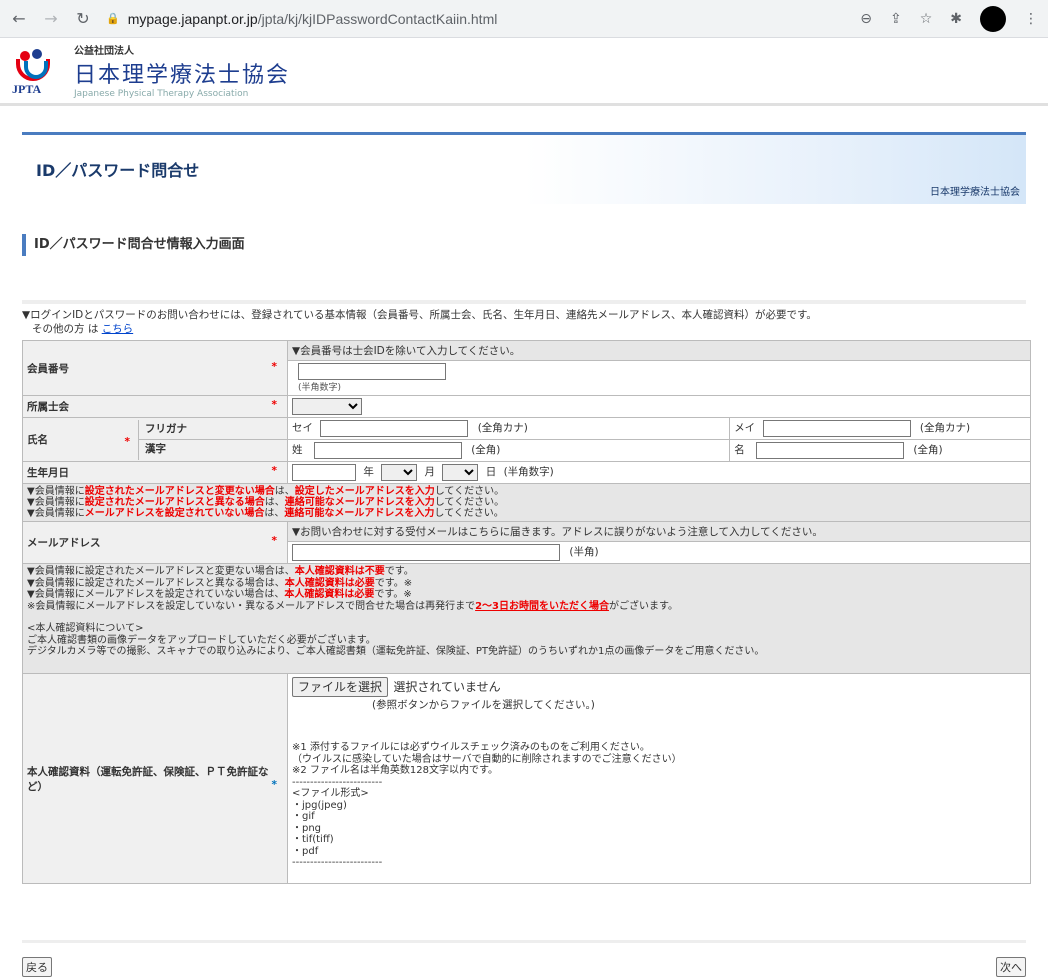 Image resolution: width=1048 pixels, height=977 pixels. I want to click on sei-kana-label: セイ, so click(302, 428).